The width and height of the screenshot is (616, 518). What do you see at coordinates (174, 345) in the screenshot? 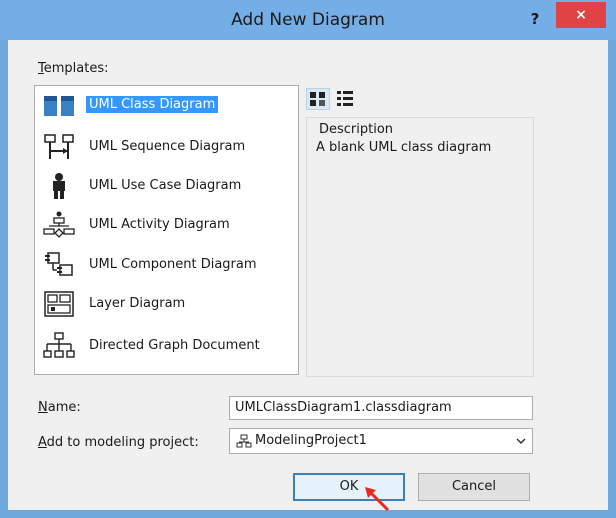
I see `template-label: Directed Graph Document` at bounding box center [174, 345].